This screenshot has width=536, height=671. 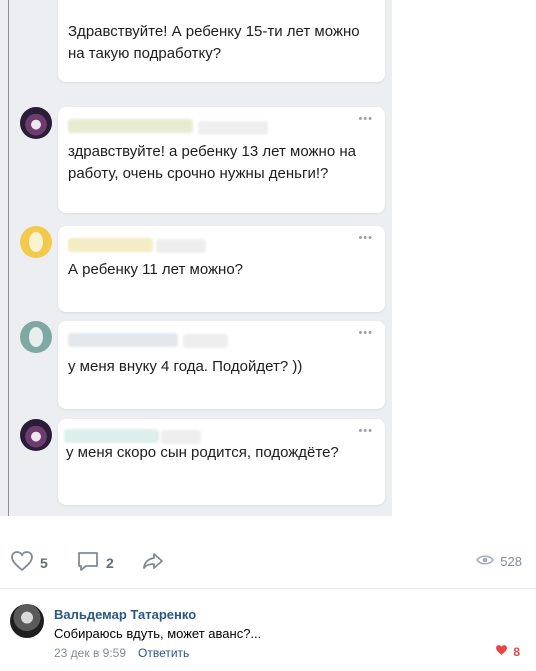 I want to click on comment-like-button: 8, so click(x=507, y=651).